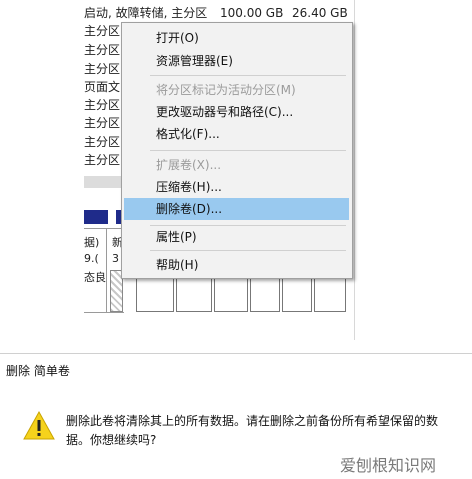 Image resolution: width=472 pixels, height=479 pixels. What do you see at coordinates (91, 258) in the screenshot?
I see `disk-label: 9.(` at bounding box center [91, 258].